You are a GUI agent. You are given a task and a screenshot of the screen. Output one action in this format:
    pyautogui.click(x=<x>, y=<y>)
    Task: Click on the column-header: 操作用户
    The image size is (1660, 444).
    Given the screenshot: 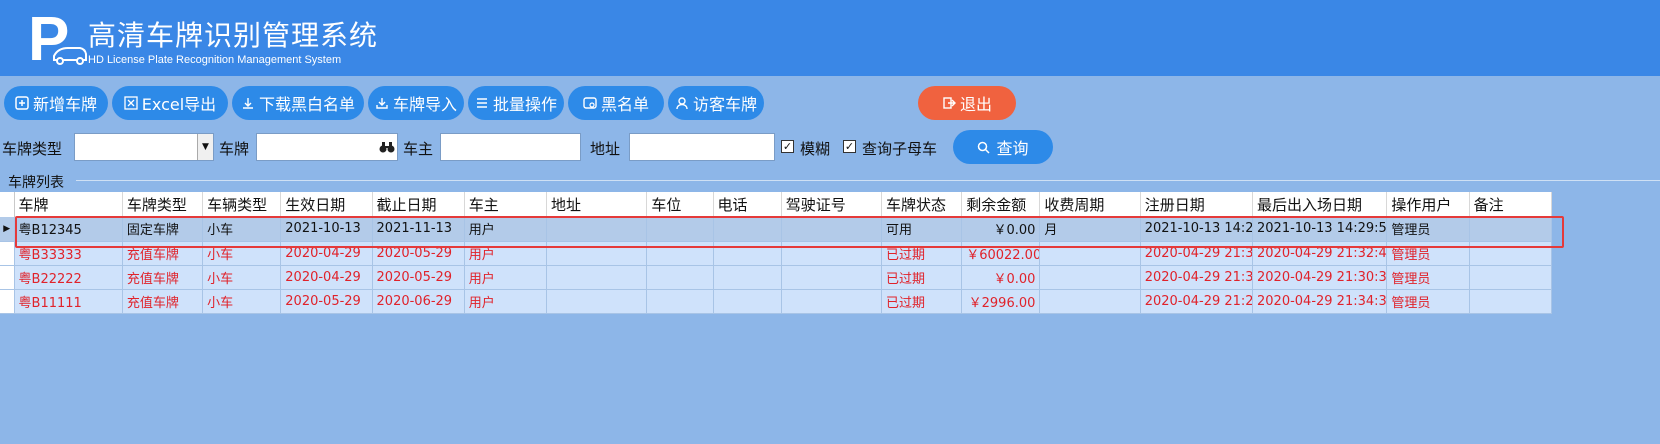 What is the action you would take?
    pyautogui.click(x=1428, y=204)
    